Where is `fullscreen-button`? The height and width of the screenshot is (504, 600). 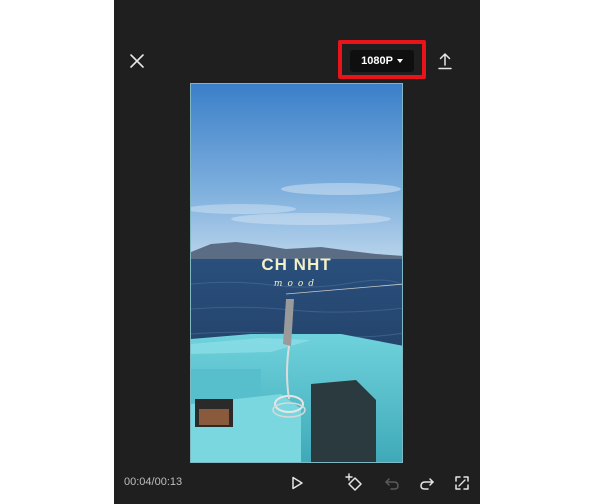
fullscreen-button is located at coordinates (462, 483).